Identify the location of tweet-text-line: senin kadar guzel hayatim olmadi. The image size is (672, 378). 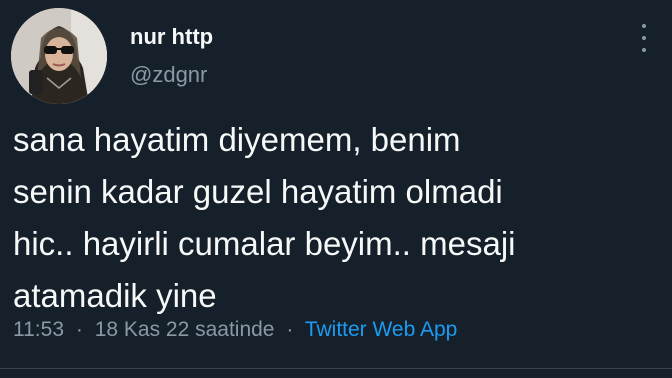
(258, 191).